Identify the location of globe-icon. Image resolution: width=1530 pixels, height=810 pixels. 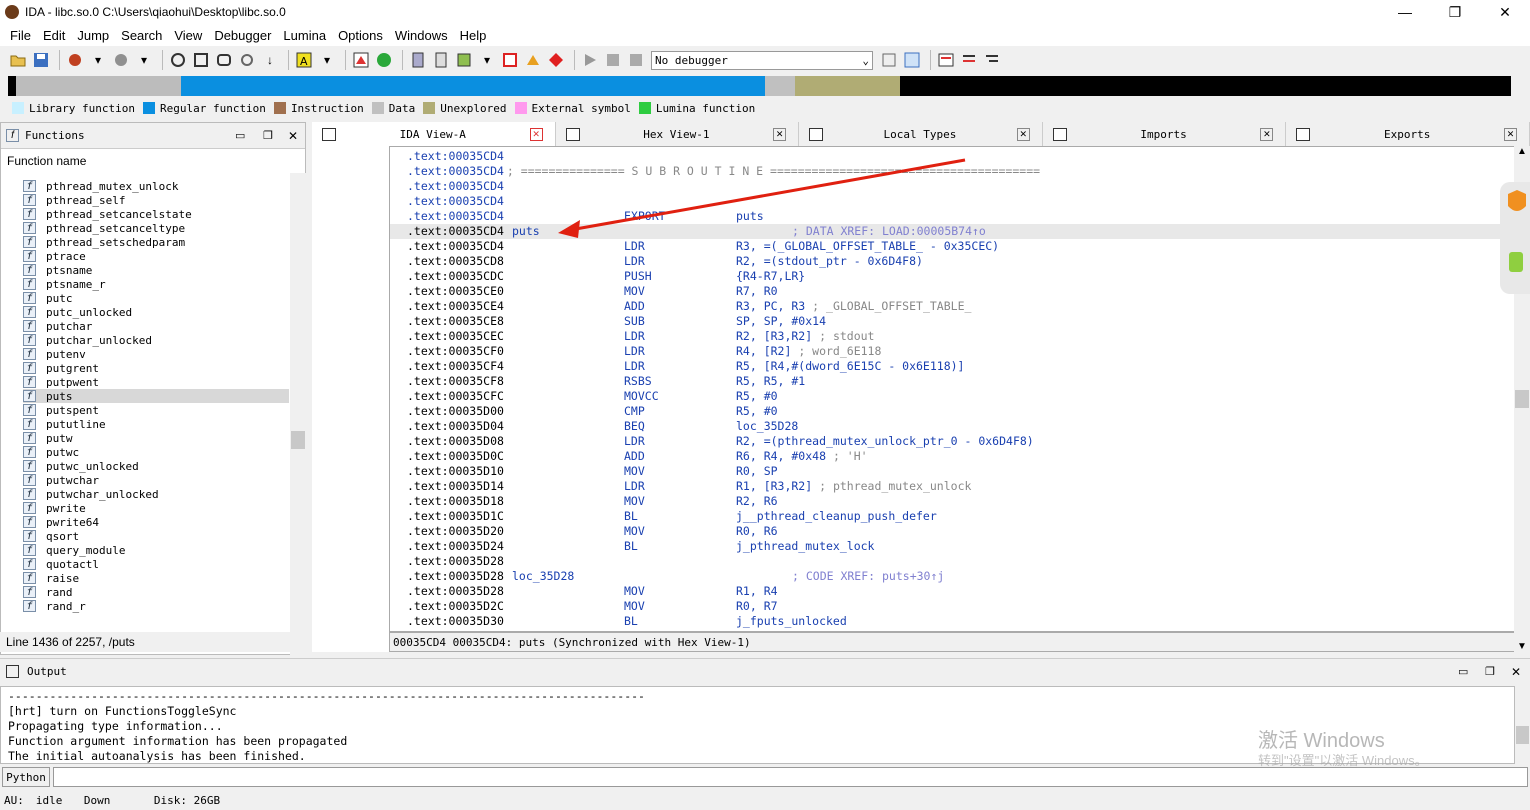
(384, 60).